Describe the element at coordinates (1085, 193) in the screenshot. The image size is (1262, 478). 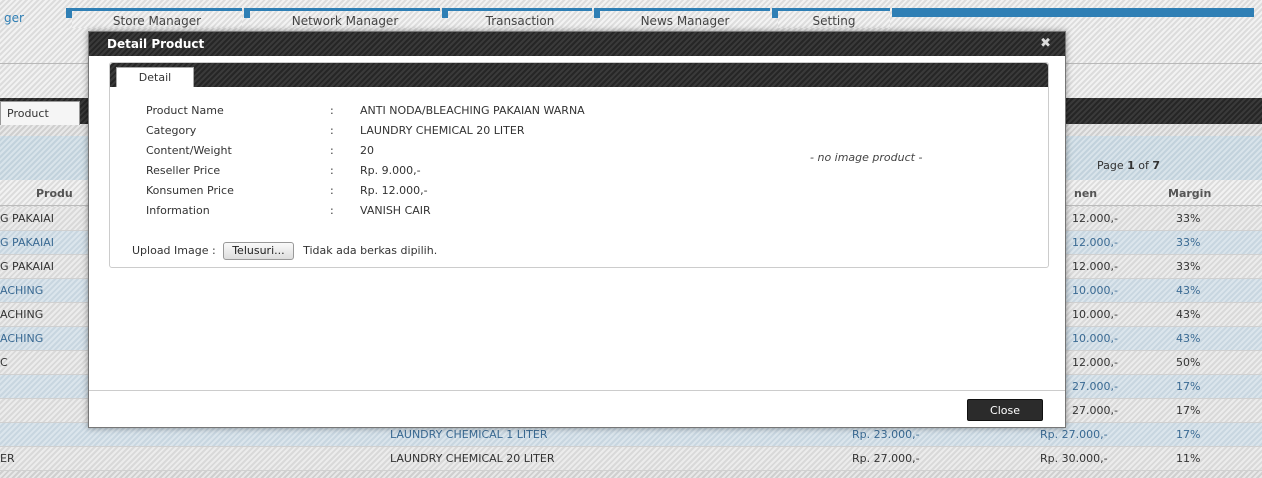
I see `column-header-konsumen: nen` at that location.